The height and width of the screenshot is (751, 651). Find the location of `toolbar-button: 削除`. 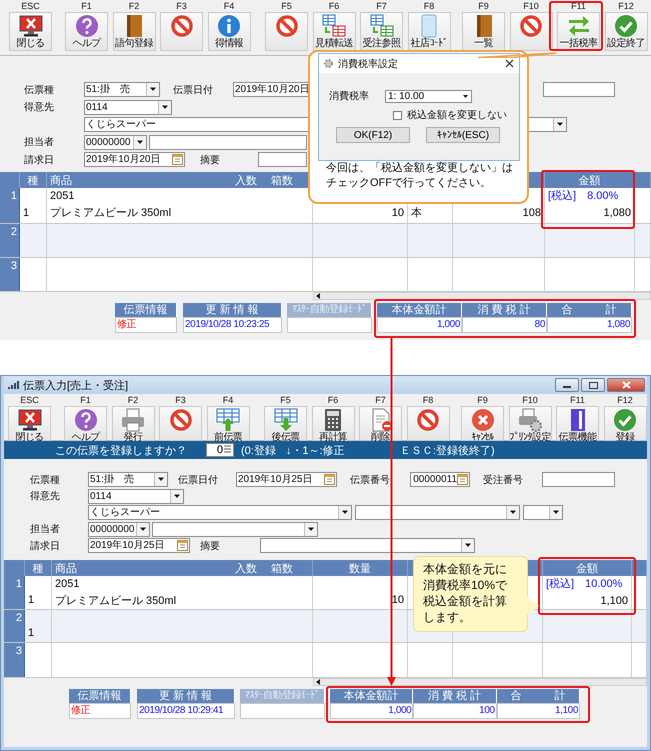

toolbar-button: 削除 is located at coordinates (380, 423).